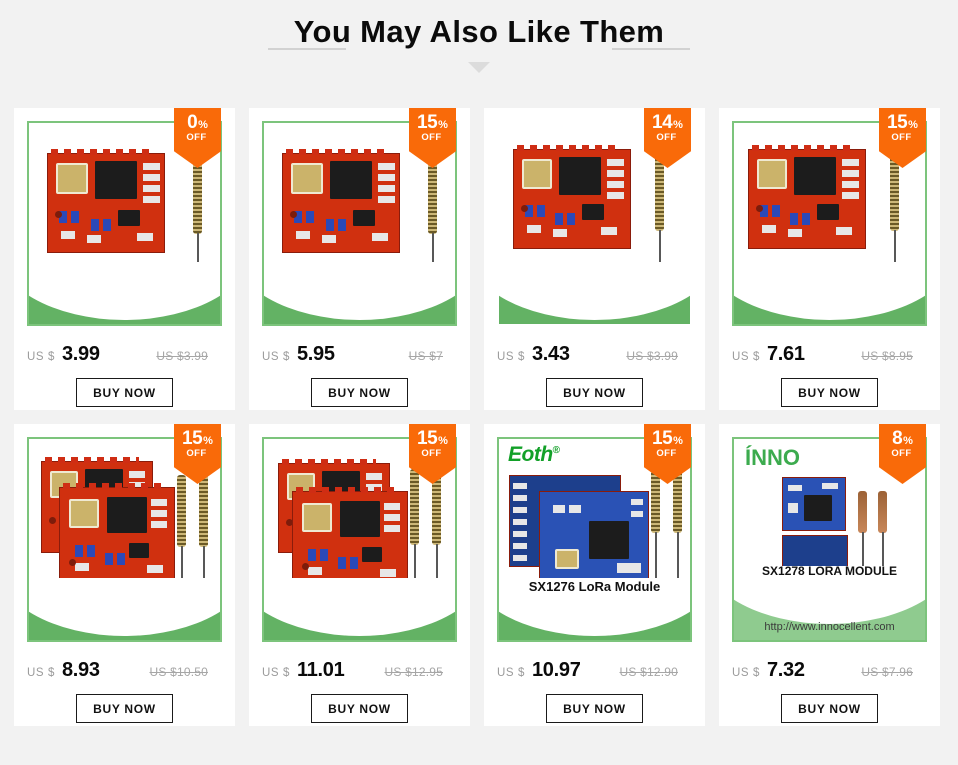 The height and width of the screenshot is (765, 958). Describe the element at coordinates (315, 354) in the screenshot. I see `current-price: 5.95` at that location.